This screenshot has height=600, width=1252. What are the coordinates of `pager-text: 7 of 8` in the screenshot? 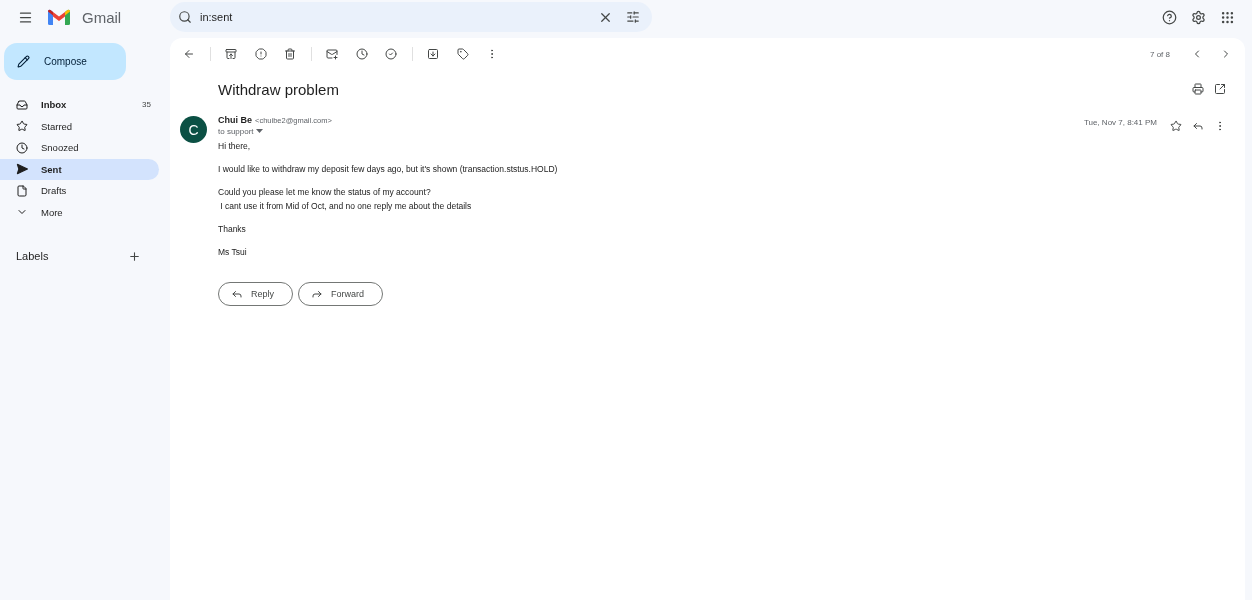 It's located at (1160, 54).